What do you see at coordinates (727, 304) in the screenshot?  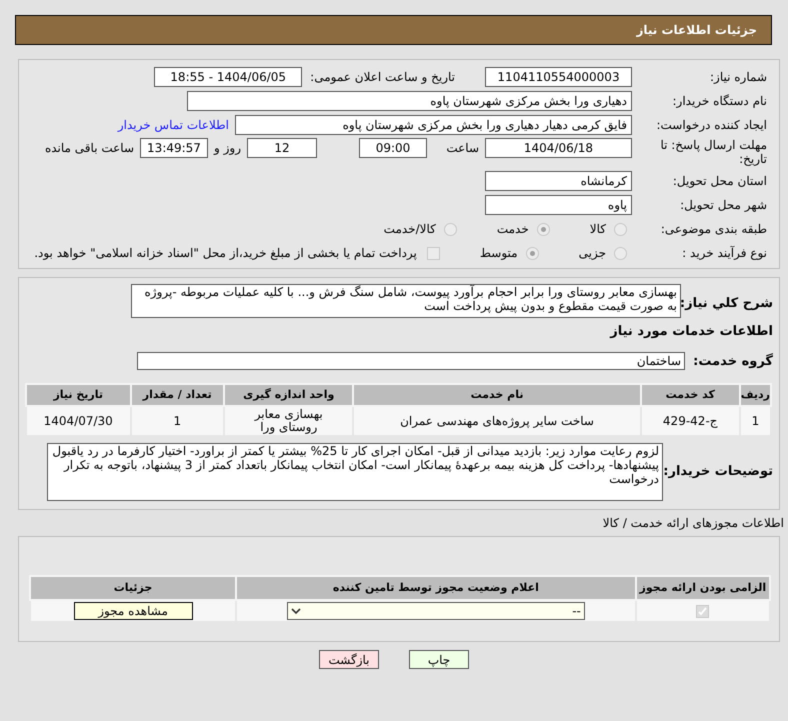 I see `field-label: شرح کلي نياز:` at bounding box center [727, 304].